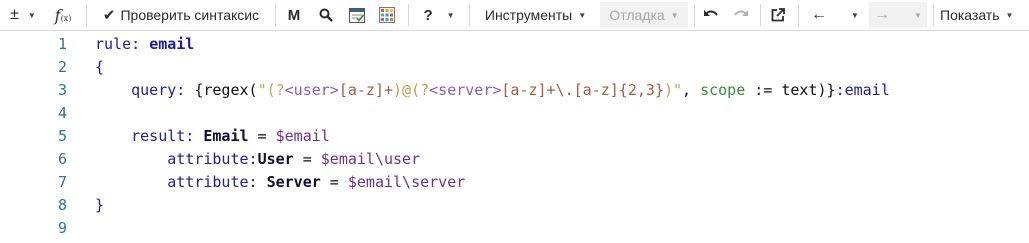  Describe the element at coordinates (99, 67) in the screenshot. I see `code-line: {` at that location.